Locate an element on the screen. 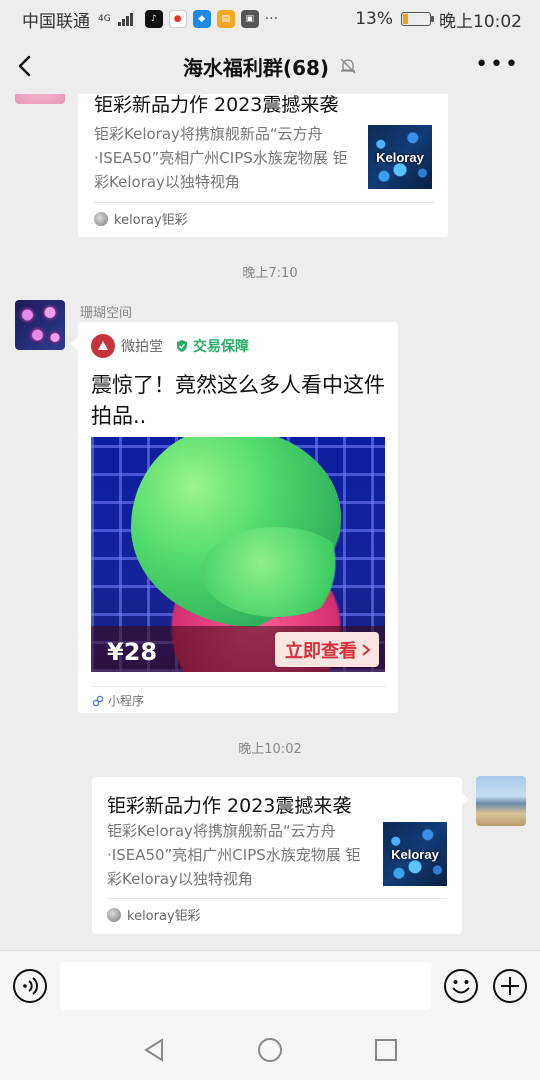  more-notifications-icon: ··· is located at coordinates (271, 19).